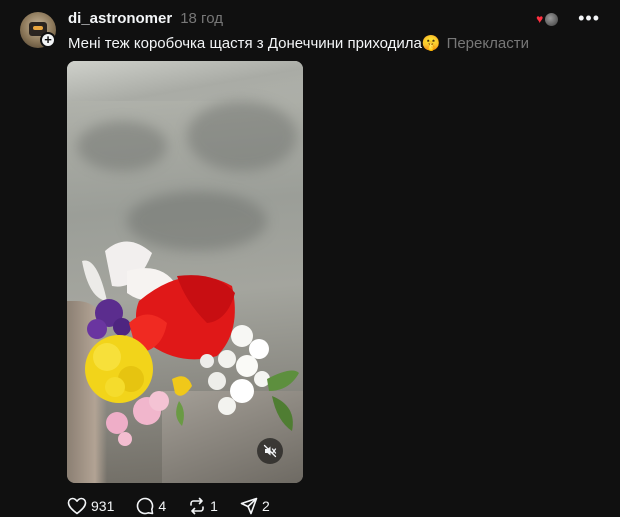 This screenshot has width=620, height=517. I want to click on follow-plus-icon: +, so click(48, 40).